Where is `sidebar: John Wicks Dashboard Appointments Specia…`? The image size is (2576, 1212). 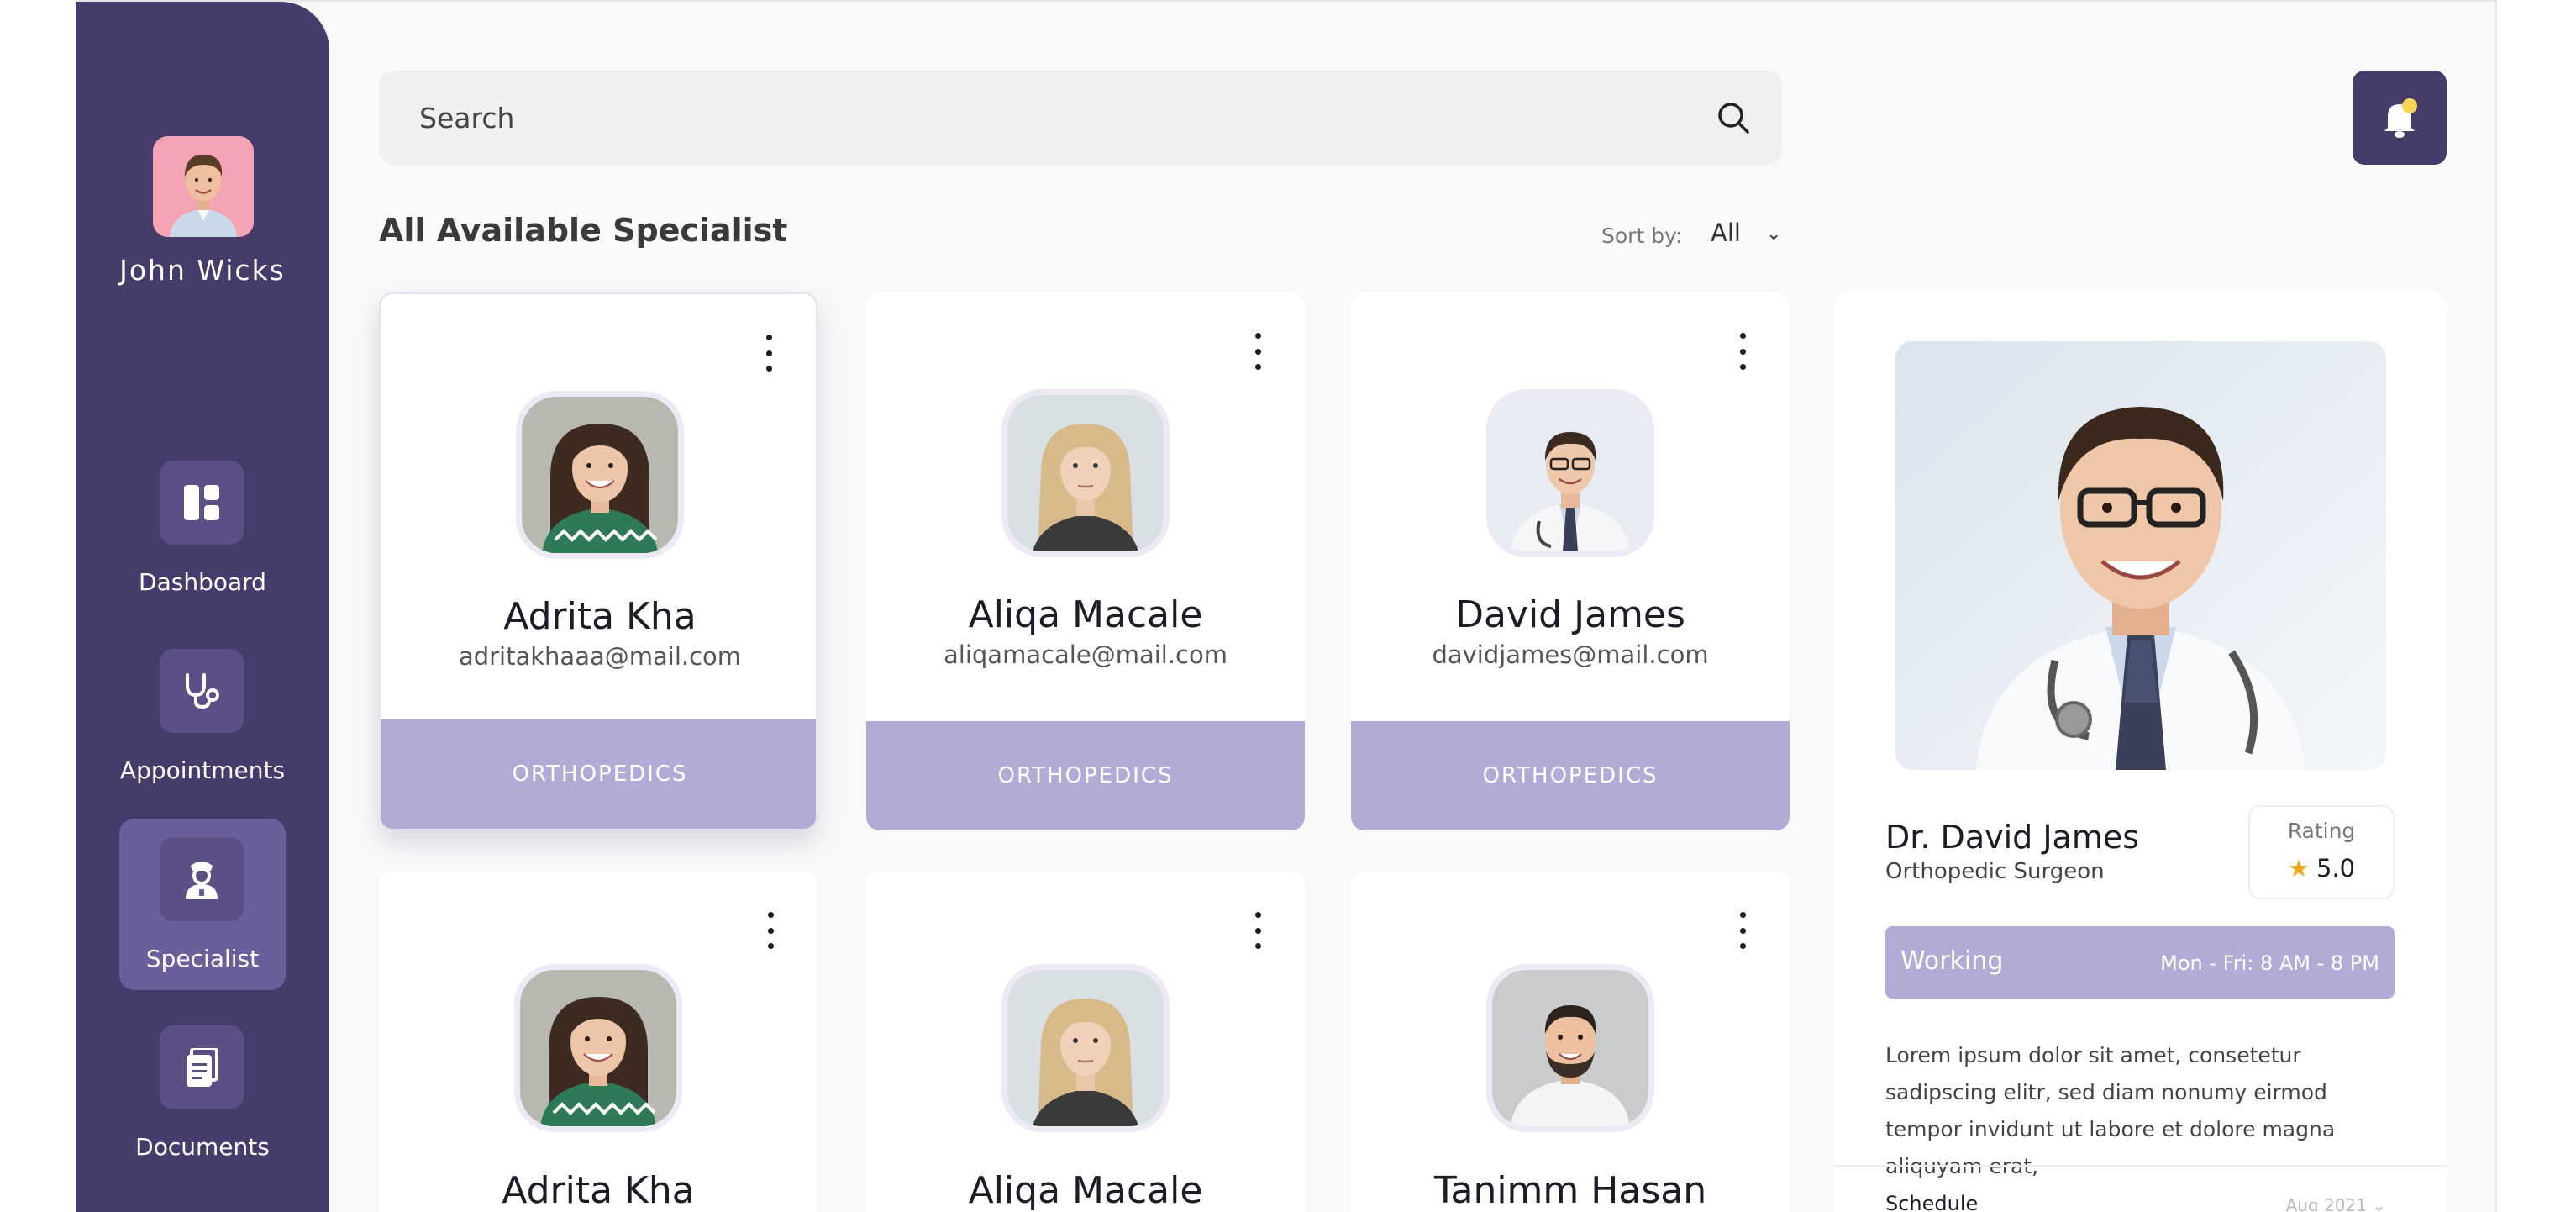
sidebar: John Wicks Dashboard Appointments Specia… is located at coordinates (202, 607).